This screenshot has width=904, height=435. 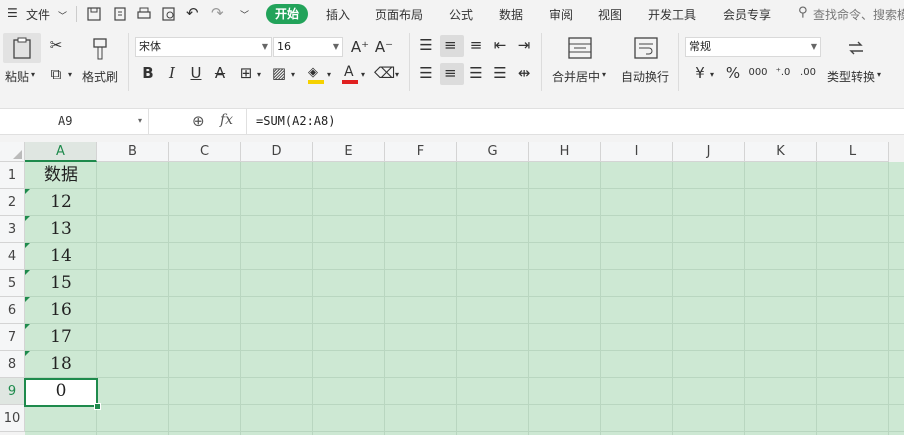 What do you see at coordinates (672, 14) in the screenshot?
I see `tab-developer: 开发工具` at bounding box center [672, 14].